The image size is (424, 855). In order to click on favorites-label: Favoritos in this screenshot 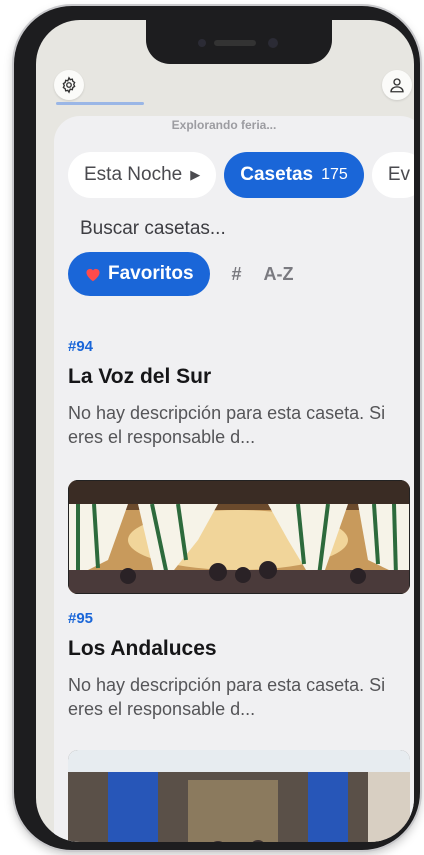, I will do `click(151, 273)`.